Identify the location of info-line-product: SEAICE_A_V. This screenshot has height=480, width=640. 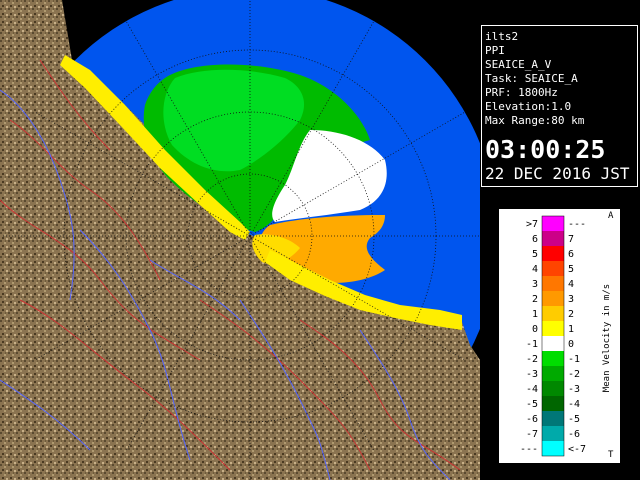
(518, 64).